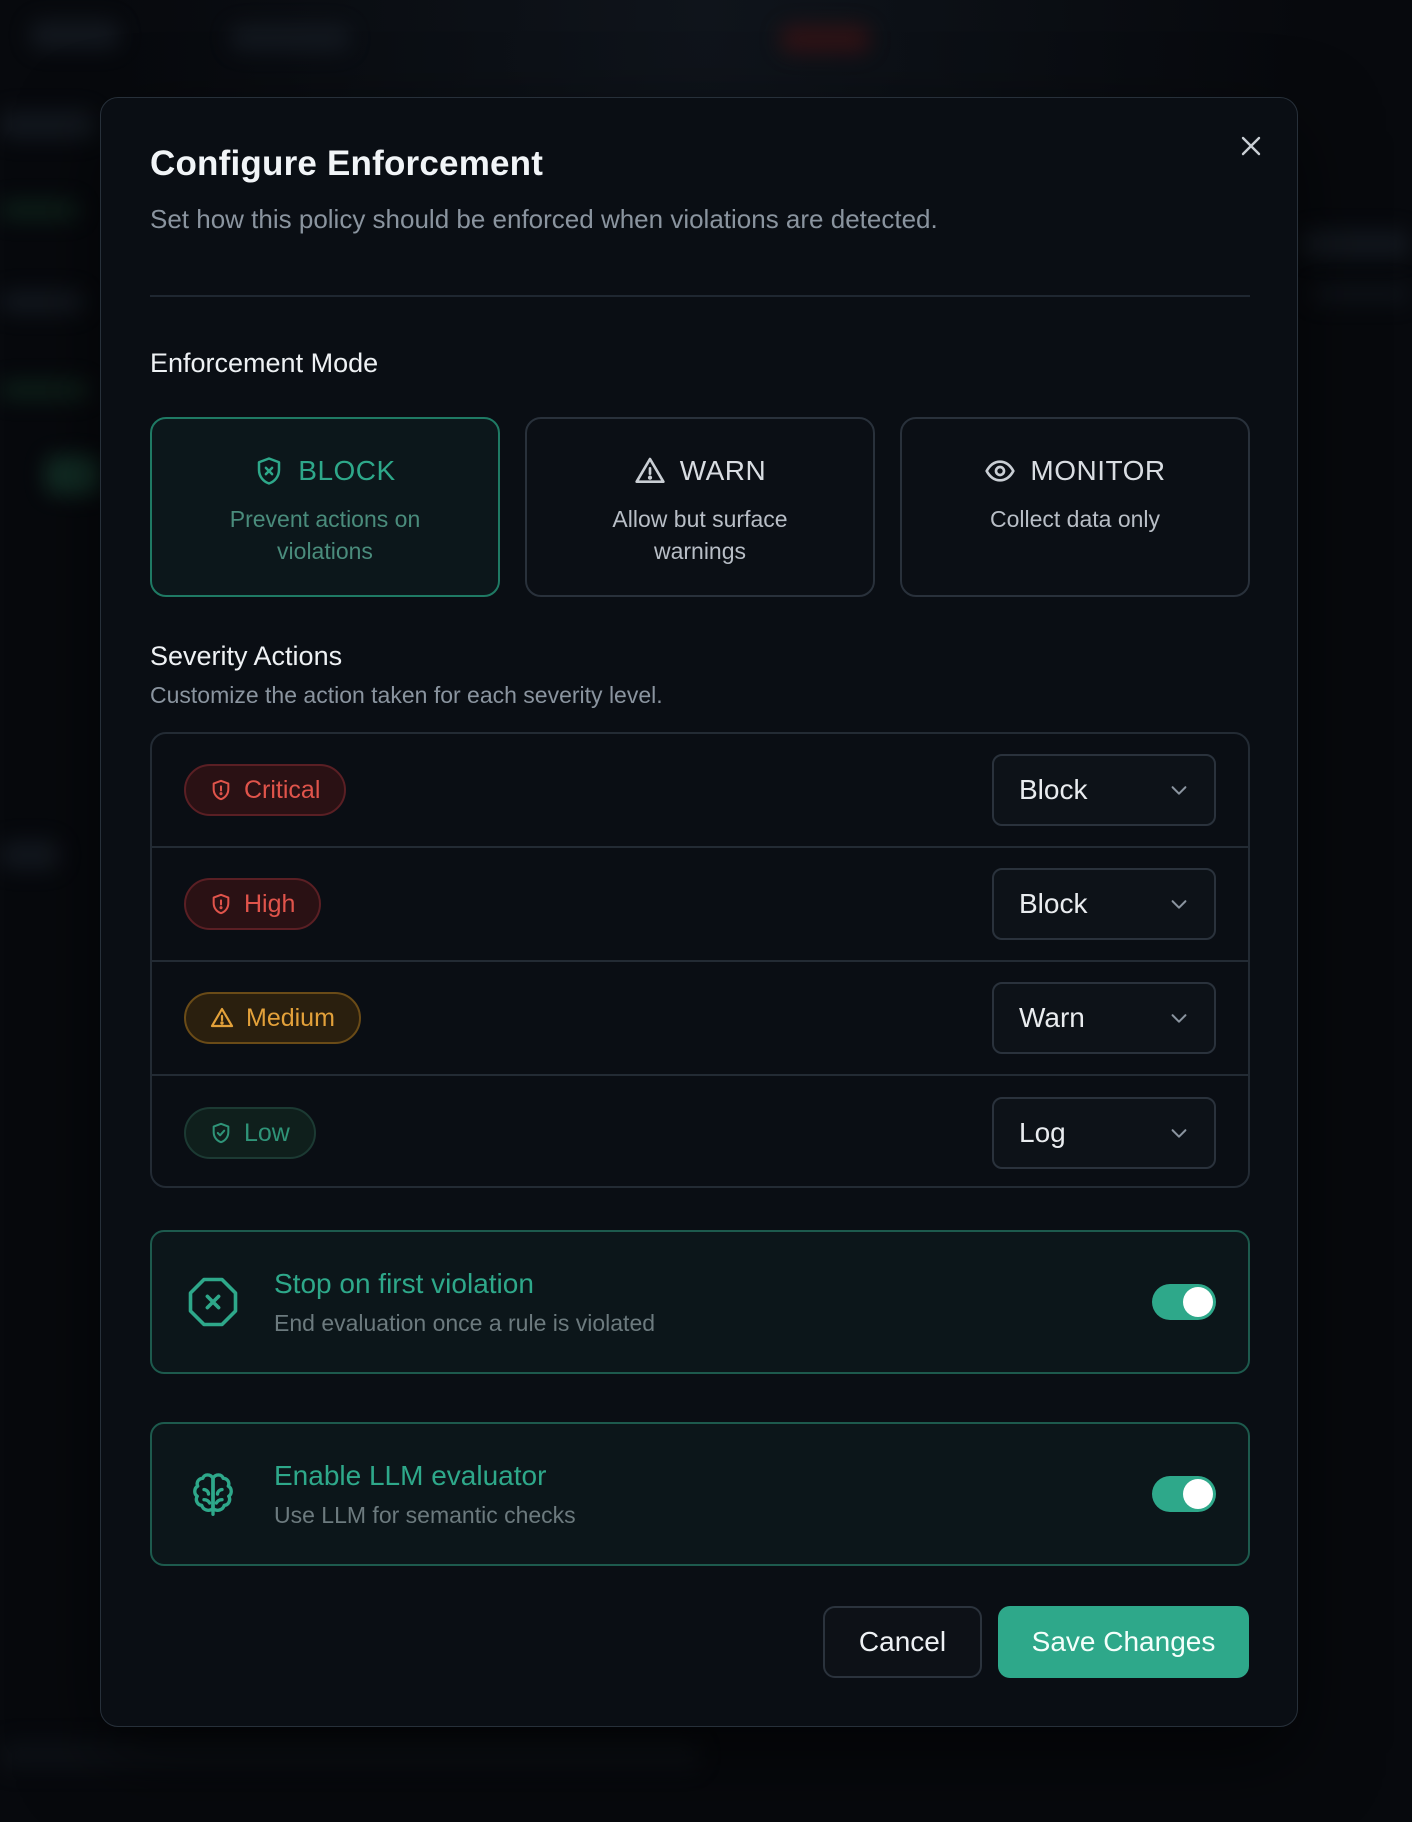 The width and height of the screenshot is (1412, 1822). What do you see at coordinates (700, 296) in the screenshot?
I see `header-divider` at bounding box center [700, 296].